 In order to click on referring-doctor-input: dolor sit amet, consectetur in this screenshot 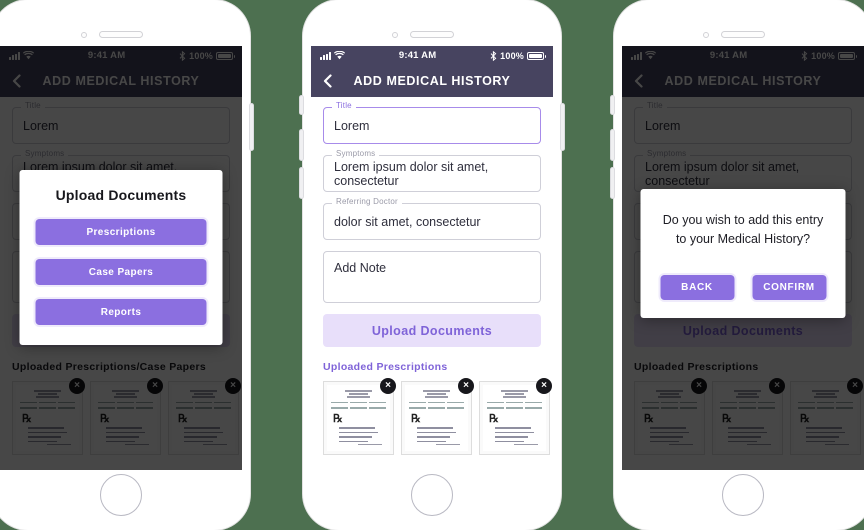, I will do `click(432, 221)`.